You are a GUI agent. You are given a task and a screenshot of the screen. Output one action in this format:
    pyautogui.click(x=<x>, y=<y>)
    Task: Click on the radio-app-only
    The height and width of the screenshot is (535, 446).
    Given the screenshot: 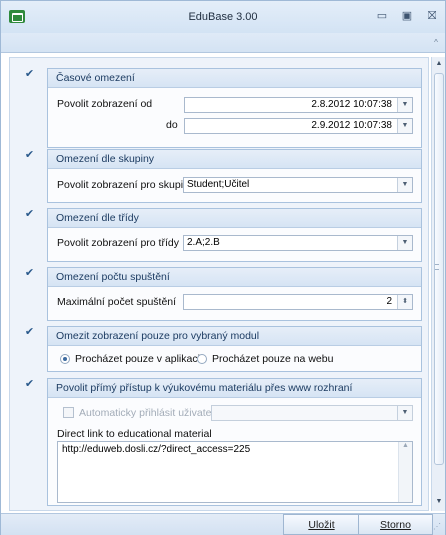 What is the action you would take?
    pyautogui.click(x=65, y=359)
    